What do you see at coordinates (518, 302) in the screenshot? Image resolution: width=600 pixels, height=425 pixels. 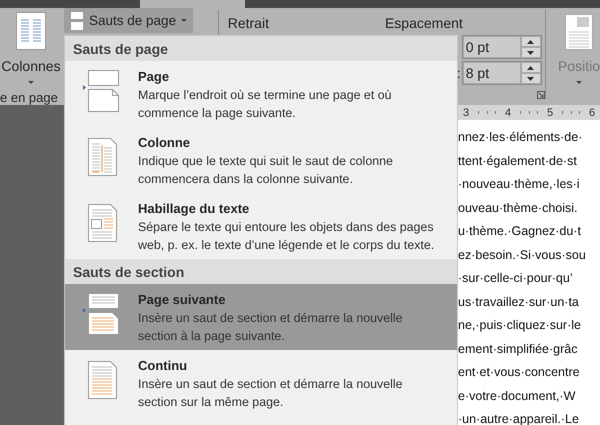 I see `document-text-line: us·travaillez·sur·un·ta` at bounding box center [518, 302].